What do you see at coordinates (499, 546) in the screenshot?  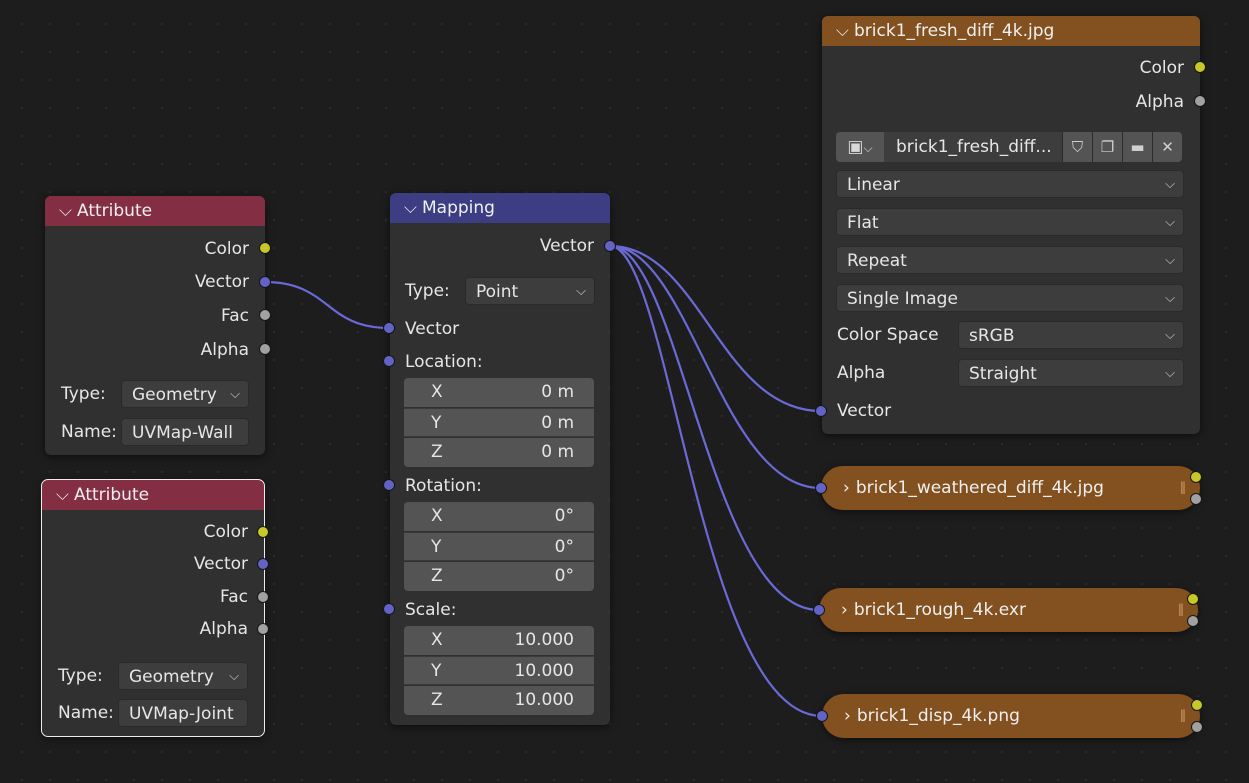 I see `rotation-y-field: Y 0°` at bounding box center [499, 546].